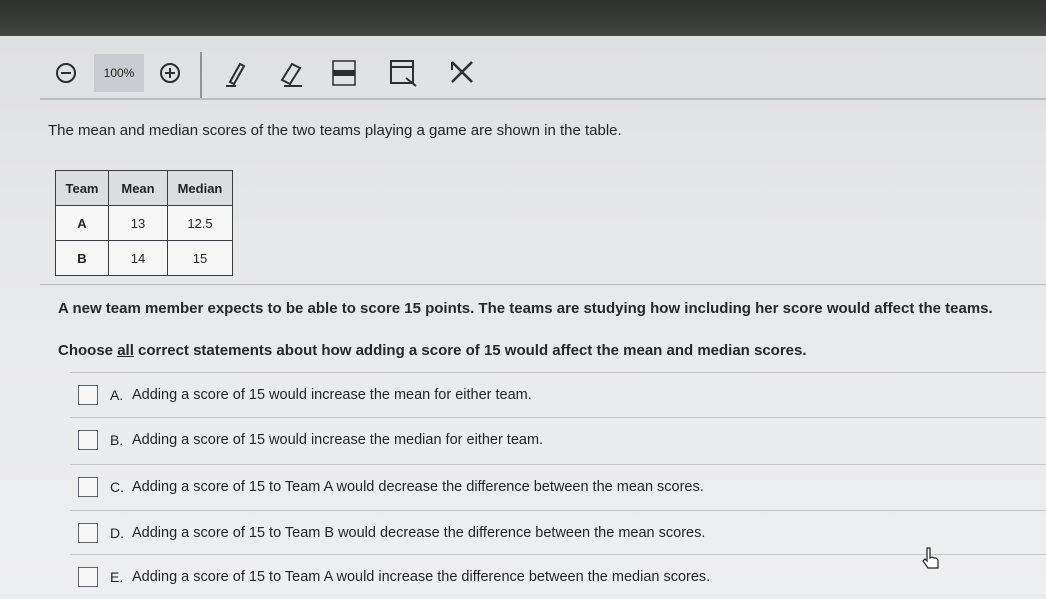 Image resolution: width=1046 pixels, height=599 pixels. What do you see at coordinates (117, 440) in the screenshot?
I see `choice-letter: B.` at bounding box center [117, 440].